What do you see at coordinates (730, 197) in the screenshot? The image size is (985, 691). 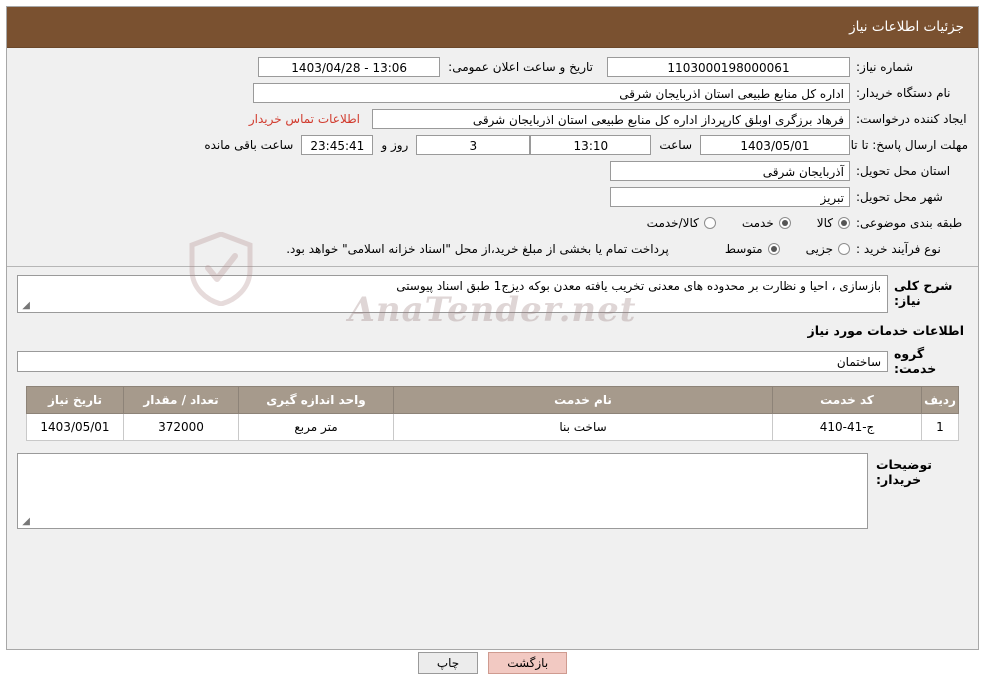 I see `city-field: تبریز` at bounding box center [730, 197].